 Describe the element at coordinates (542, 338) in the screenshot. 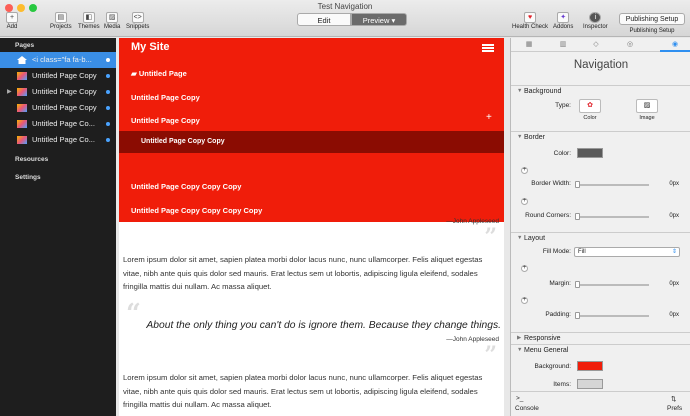

I see `section-label: Responsive` at that location.